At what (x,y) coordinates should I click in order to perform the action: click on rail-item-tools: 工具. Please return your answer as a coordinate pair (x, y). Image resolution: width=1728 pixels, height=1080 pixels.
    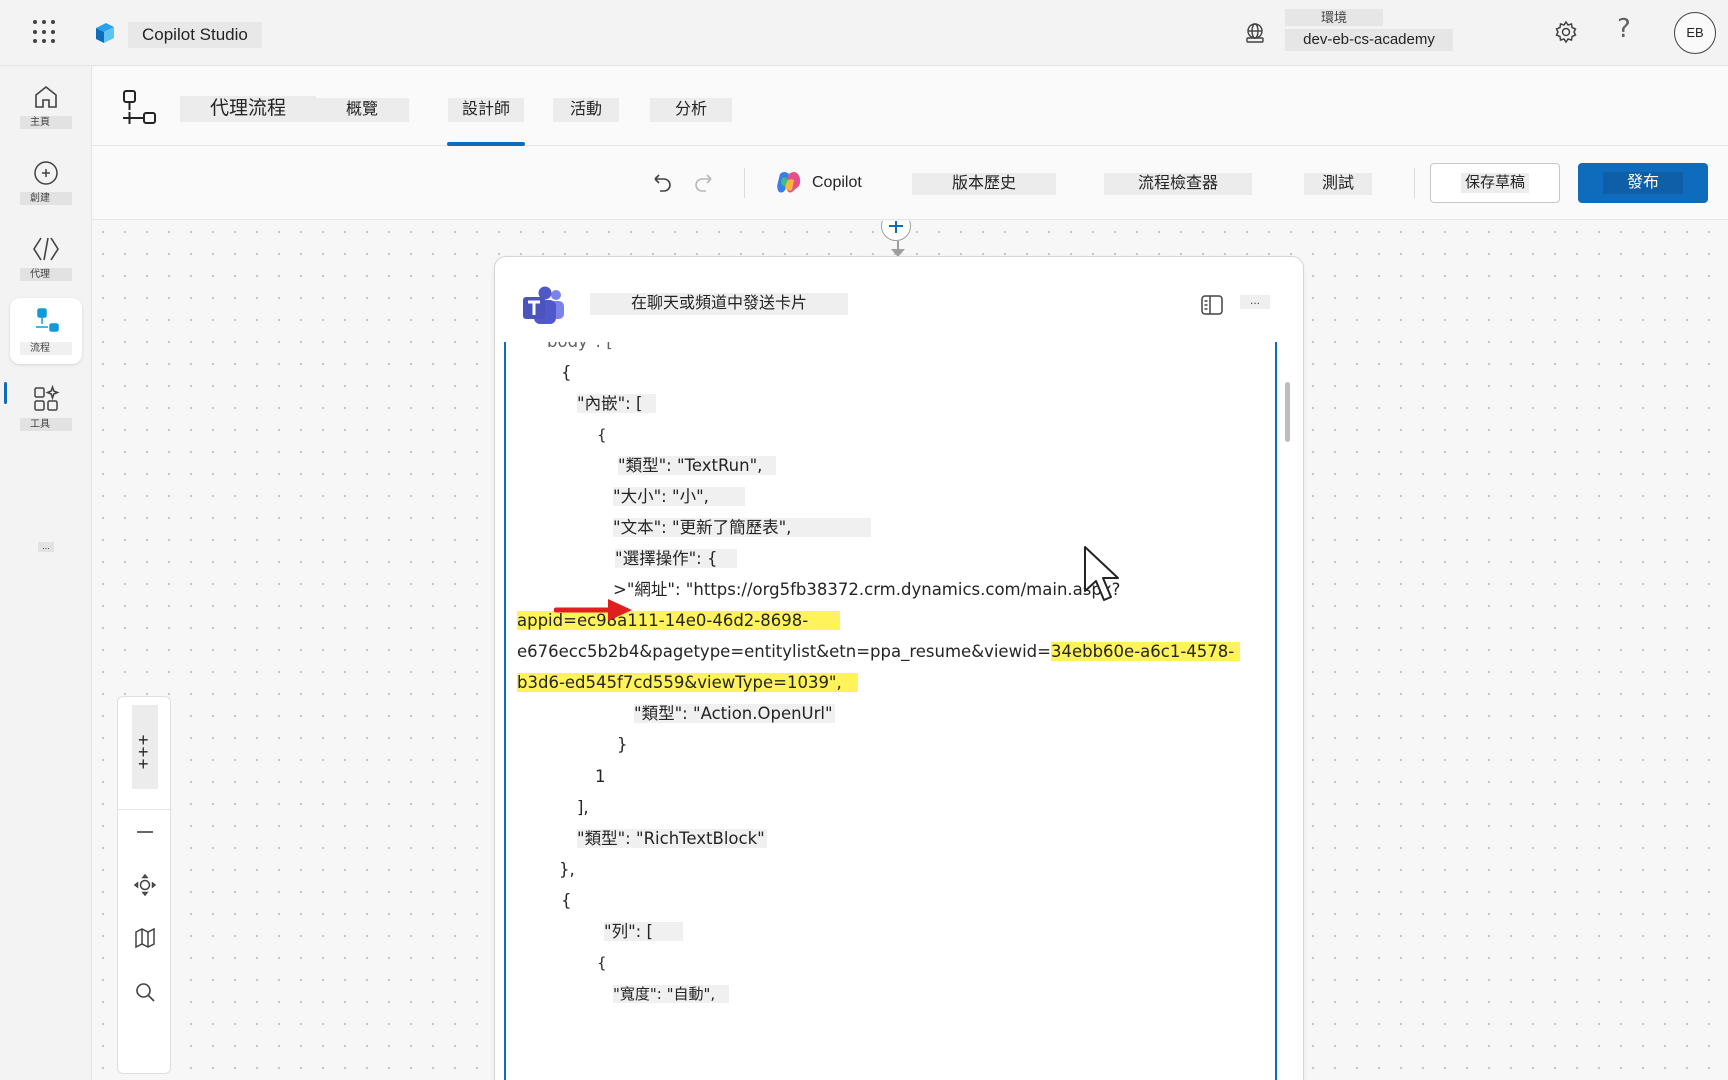
    Looking at the image, I should click on (46, 407).